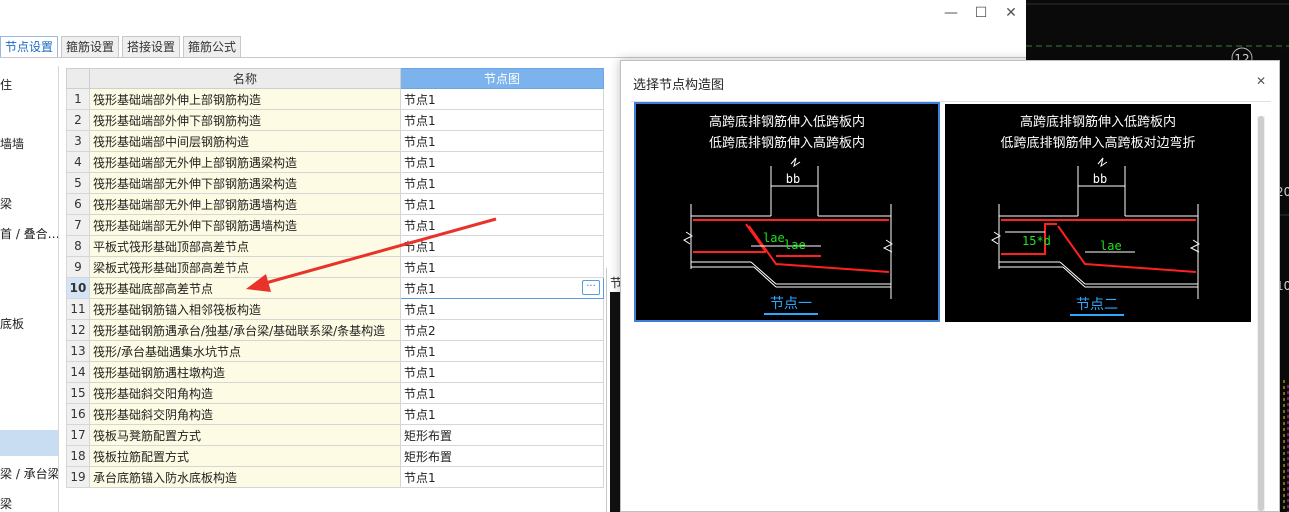  Describe the element at coordinates (787, 212) in the screenshot. I see `node-option-1: 高跨底排钢筋伸入低跨板内 低跨底排钢筋伸入高跨板内 bb lae lae 节点一` at that location.